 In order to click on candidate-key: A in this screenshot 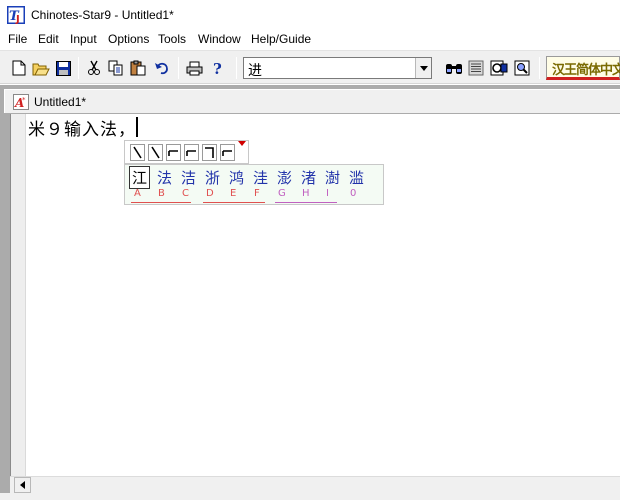, I will do `click(137, 193)`.